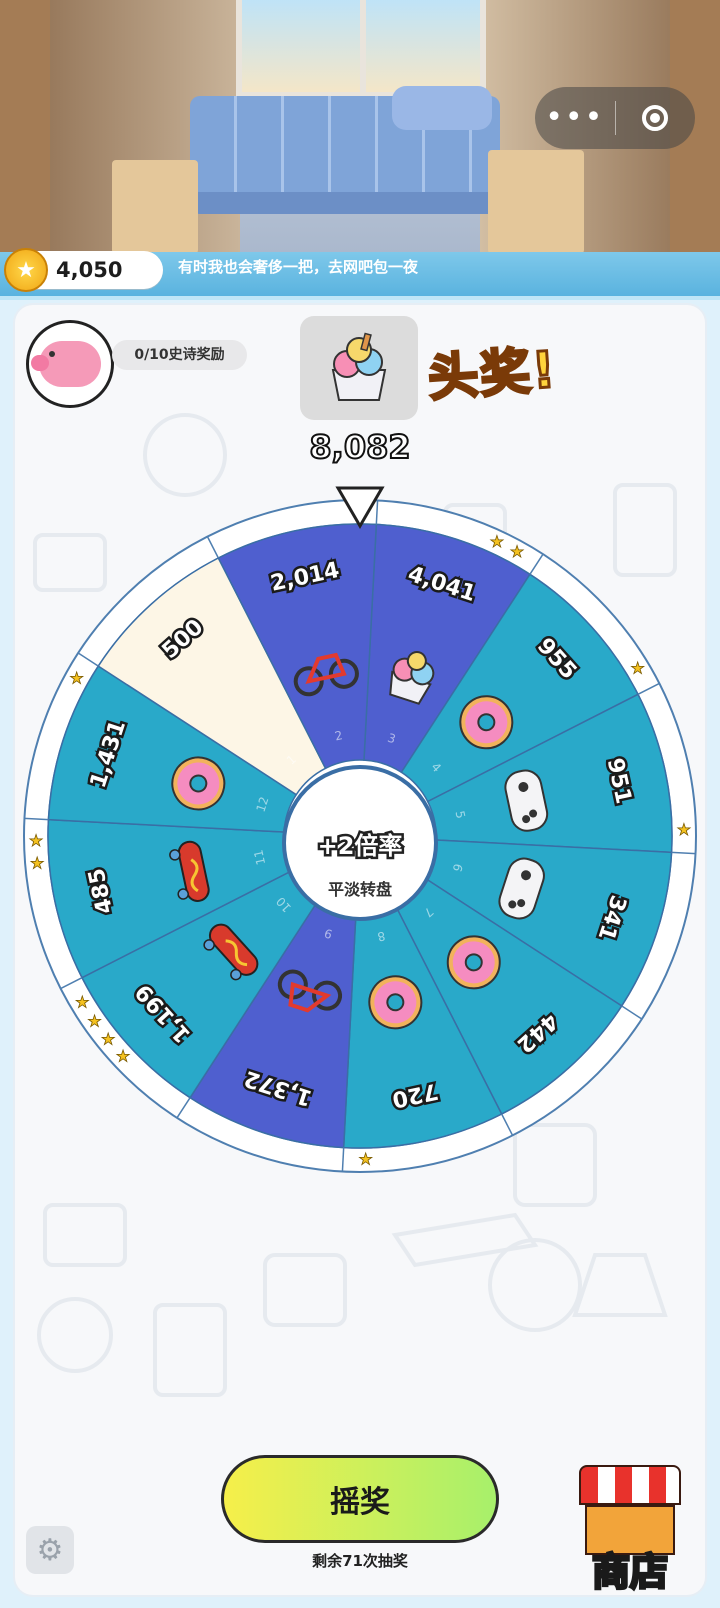 The height and width of the screenshot is (1608, 720). Describe the element at coordinates (360, 889) in the screenshot. I see `wheel-name: 平淡转盘` at that location.